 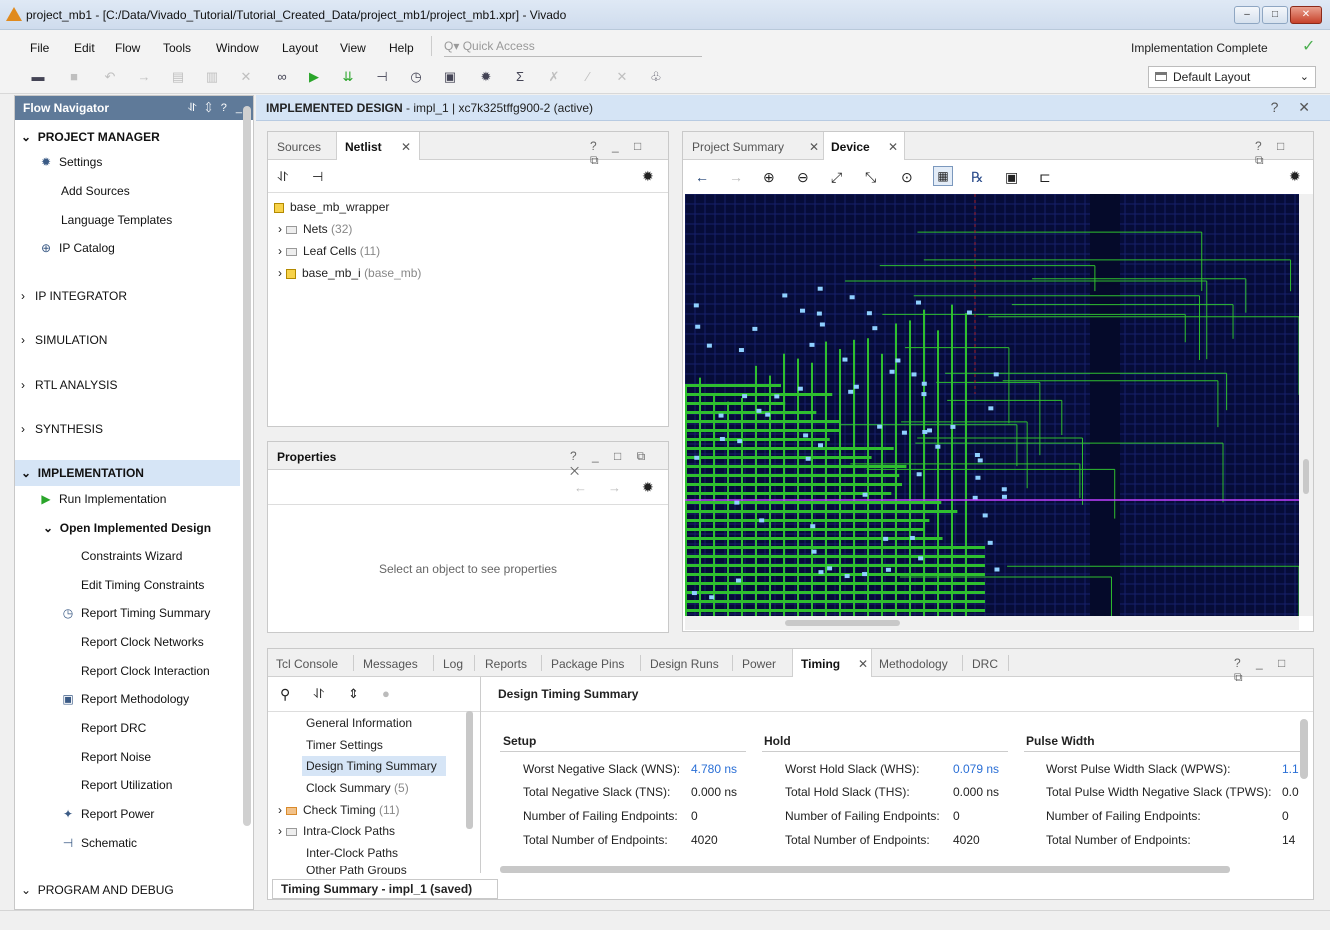 What do you see at coordinates (84, 48) in the screenshot?
I see `menu-edit: Edit` at bounding box center [84, 48].